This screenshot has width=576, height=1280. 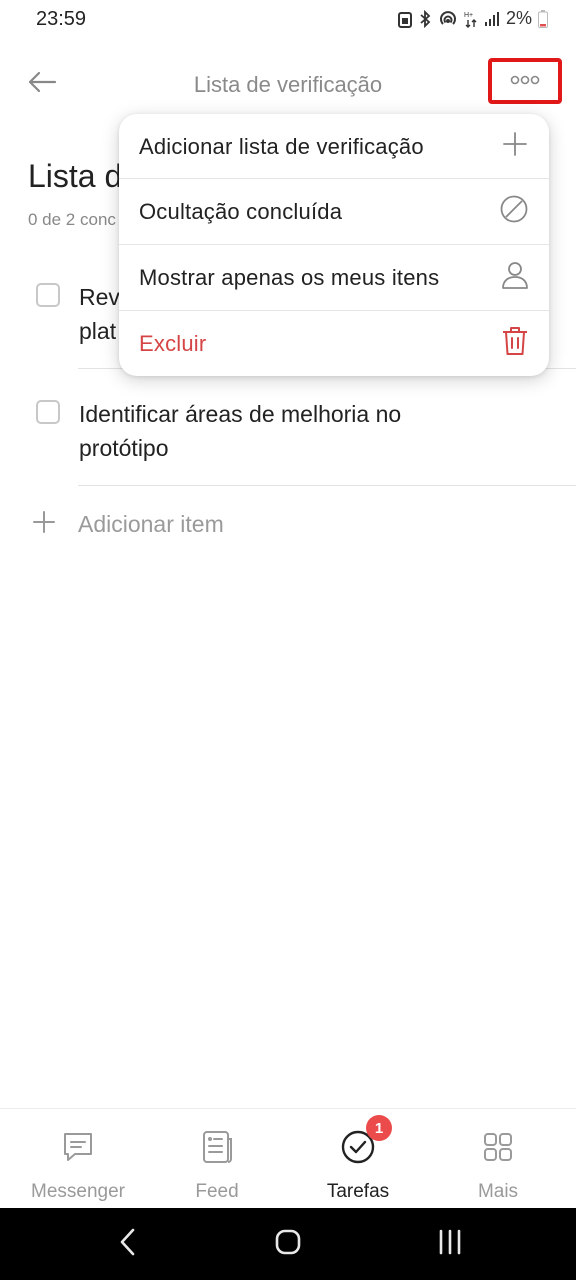 I want to click on system-nav-bar, so click(x=288, y=1244).